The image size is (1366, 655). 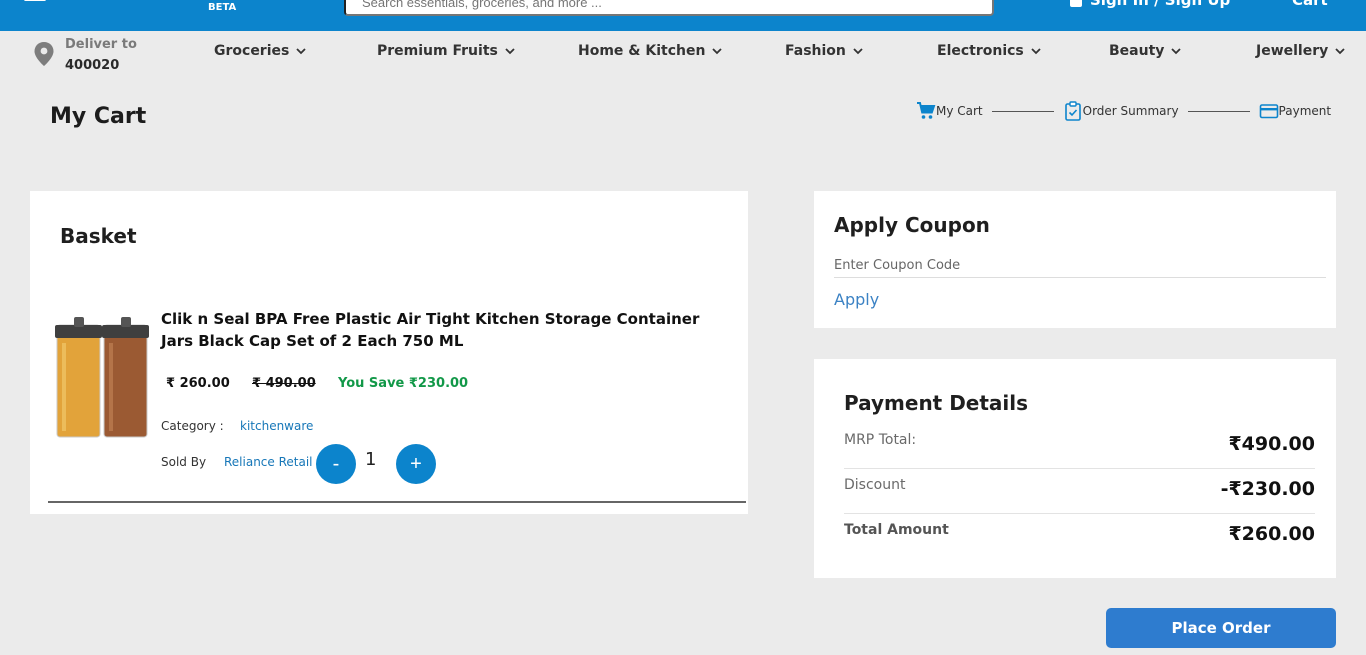 What do you see at coordinates (642, 51) in the screenshot?
I see `nav-item-label: Home & Kitchen` at bounding box center [642, 51].